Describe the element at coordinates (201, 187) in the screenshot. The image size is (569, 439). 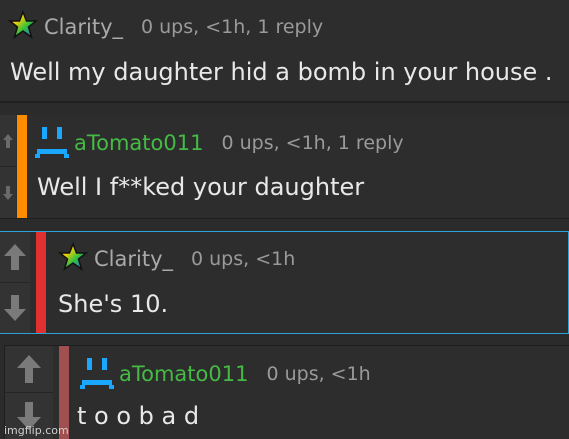
I see `comment-text: Well I f**ked your daughter` at that location.